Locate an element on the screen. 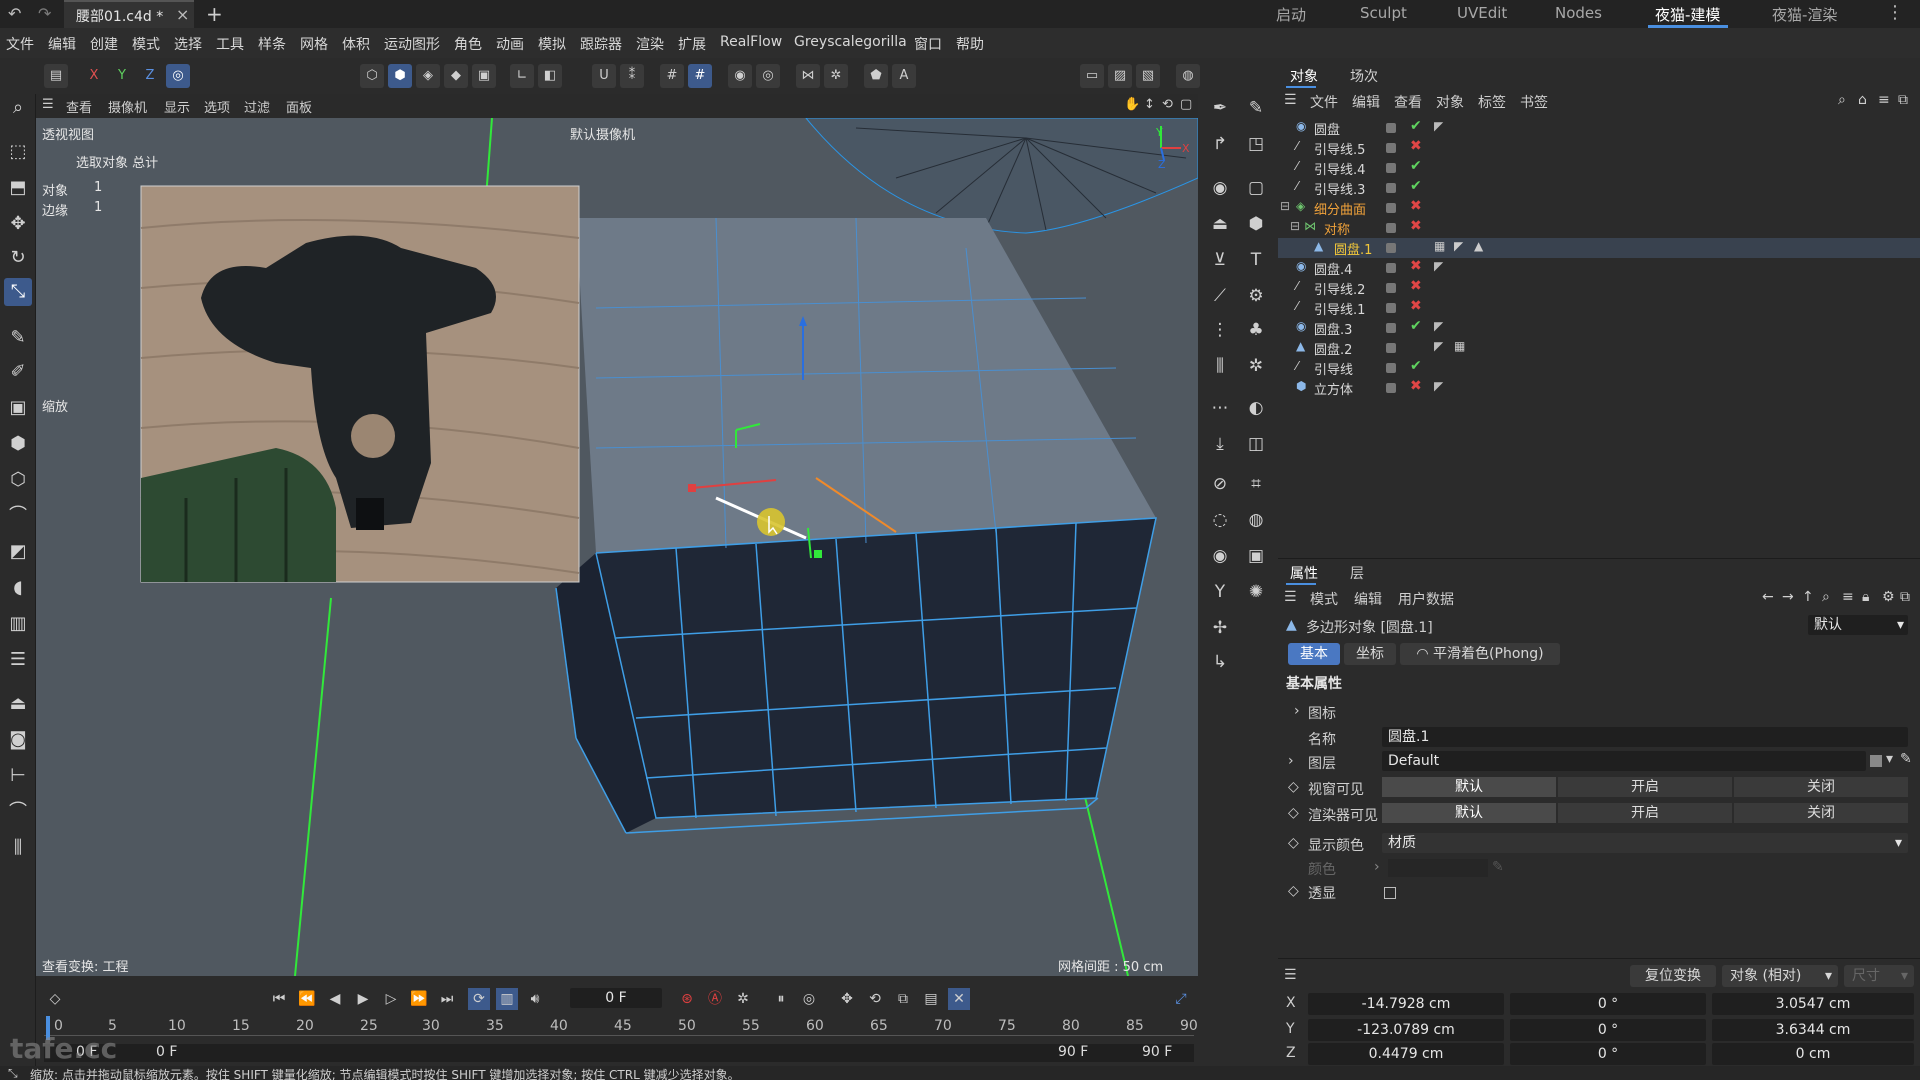  render-region-icon: ▭ is located at coordinates (1092, 76).